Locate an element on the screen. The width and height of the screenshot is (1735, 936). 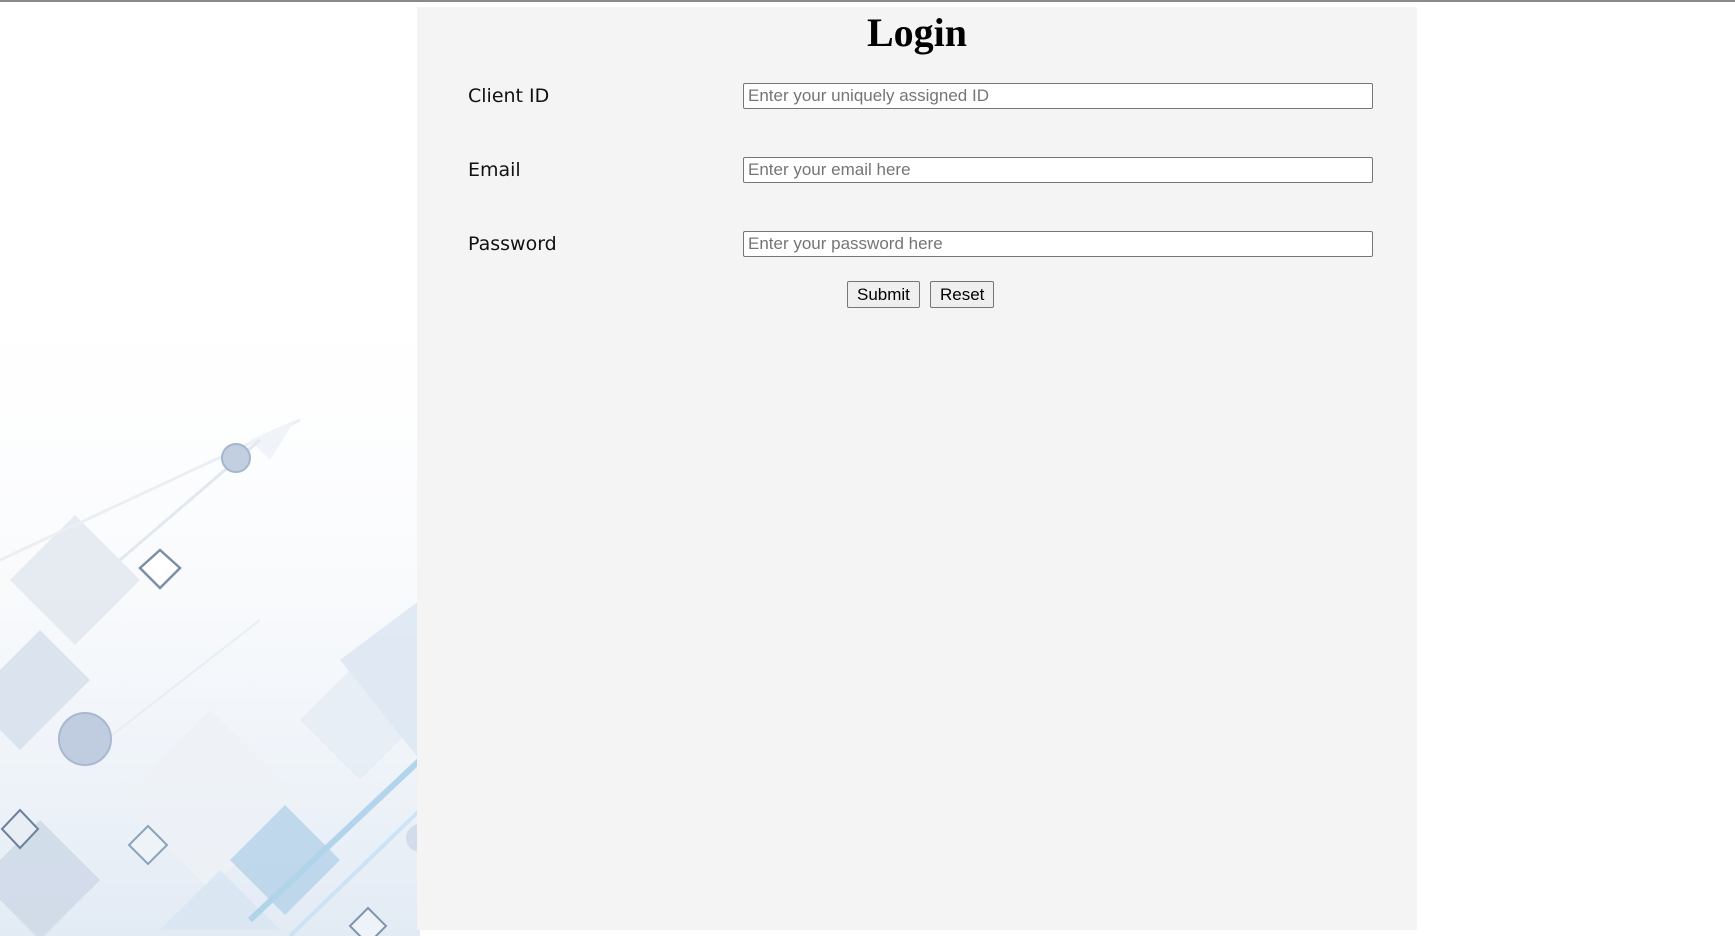
password-input is located at coordinates (1058, 244).